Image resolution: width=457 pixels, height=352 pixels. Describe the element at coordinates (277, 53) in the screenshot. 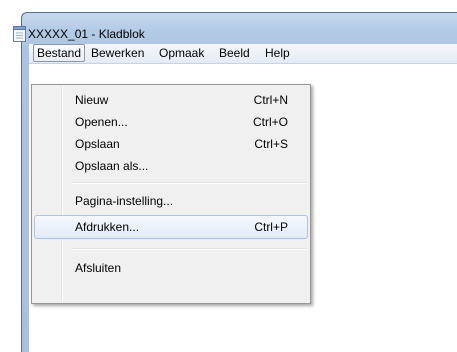

I see `menu-help: Help` at that location.